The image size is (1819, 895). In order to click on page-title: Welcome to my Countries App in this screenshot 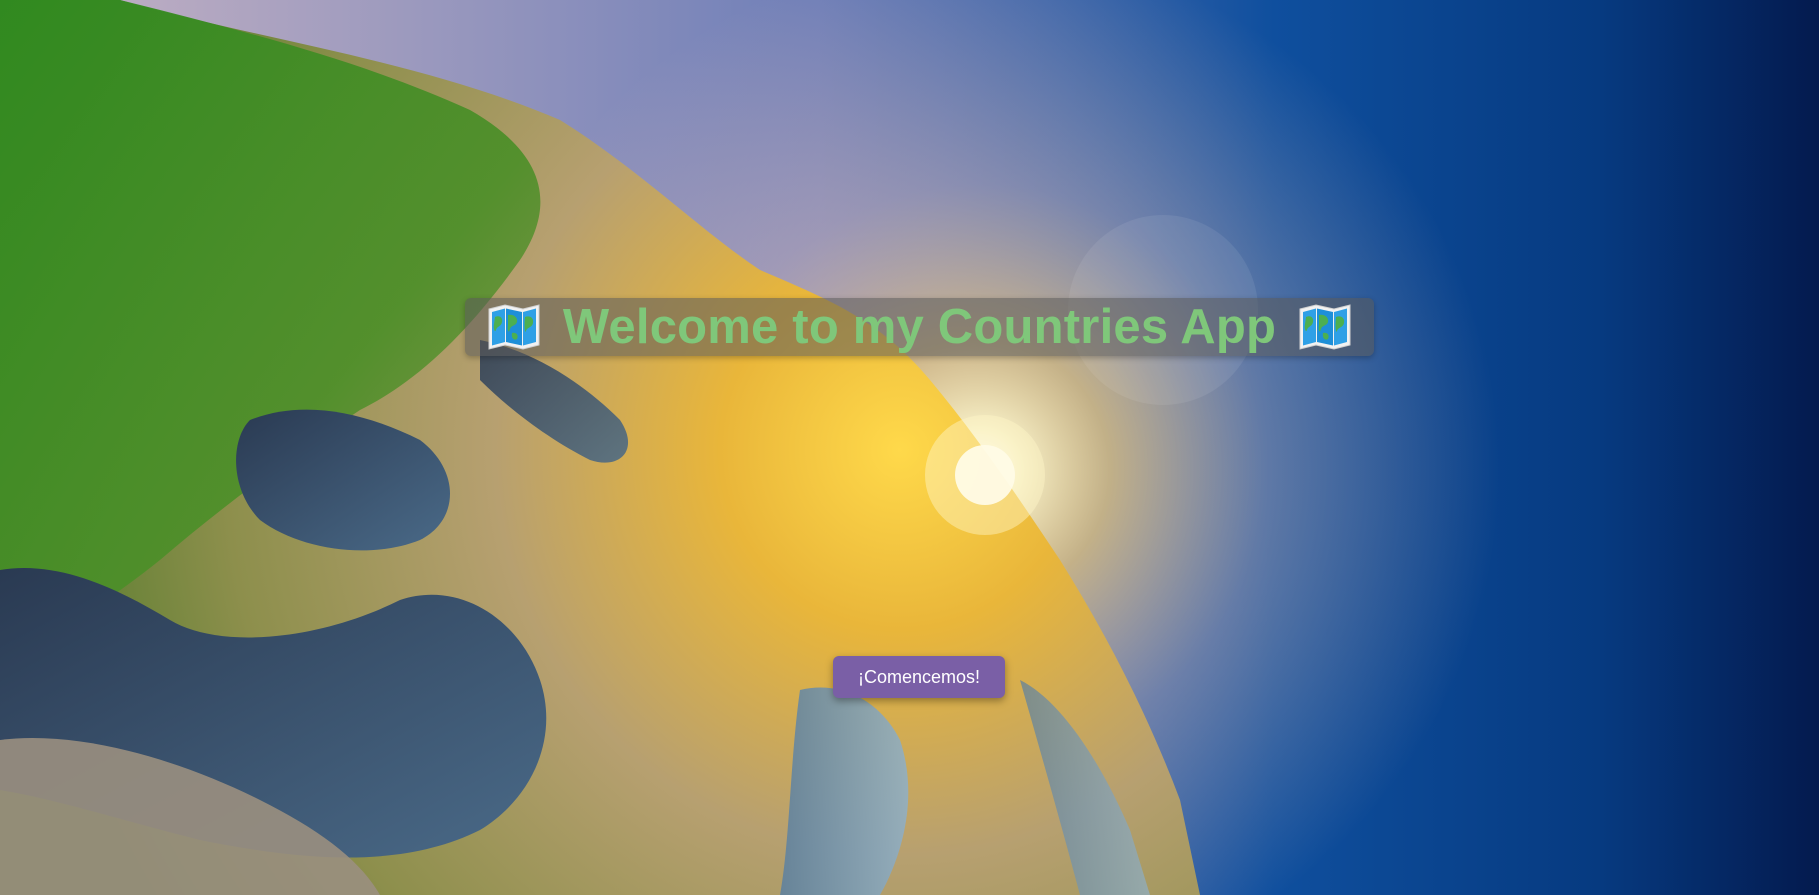, I will do `click(919, 326)`.